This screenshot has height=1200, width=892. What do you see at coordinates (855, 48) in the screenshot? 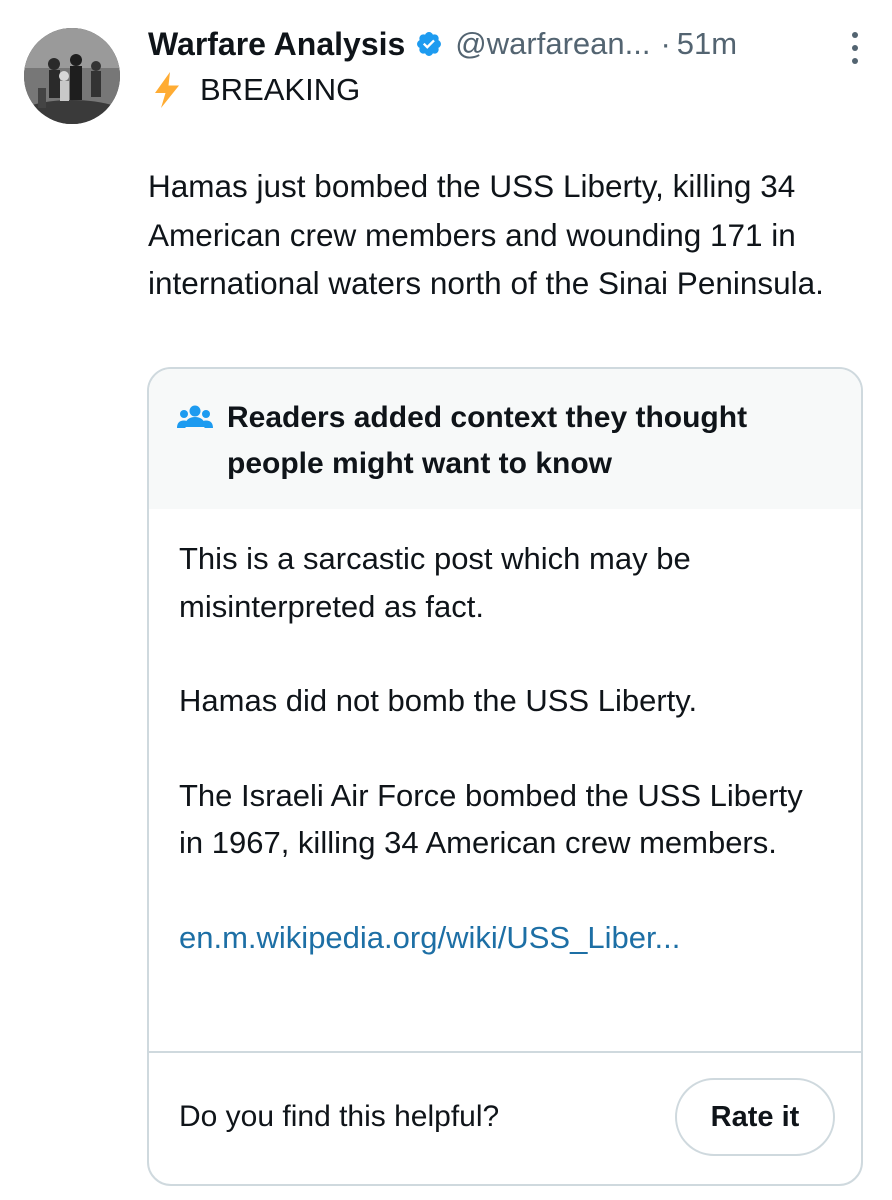
I see `more-options-icon` at bounding box center [855, 48].